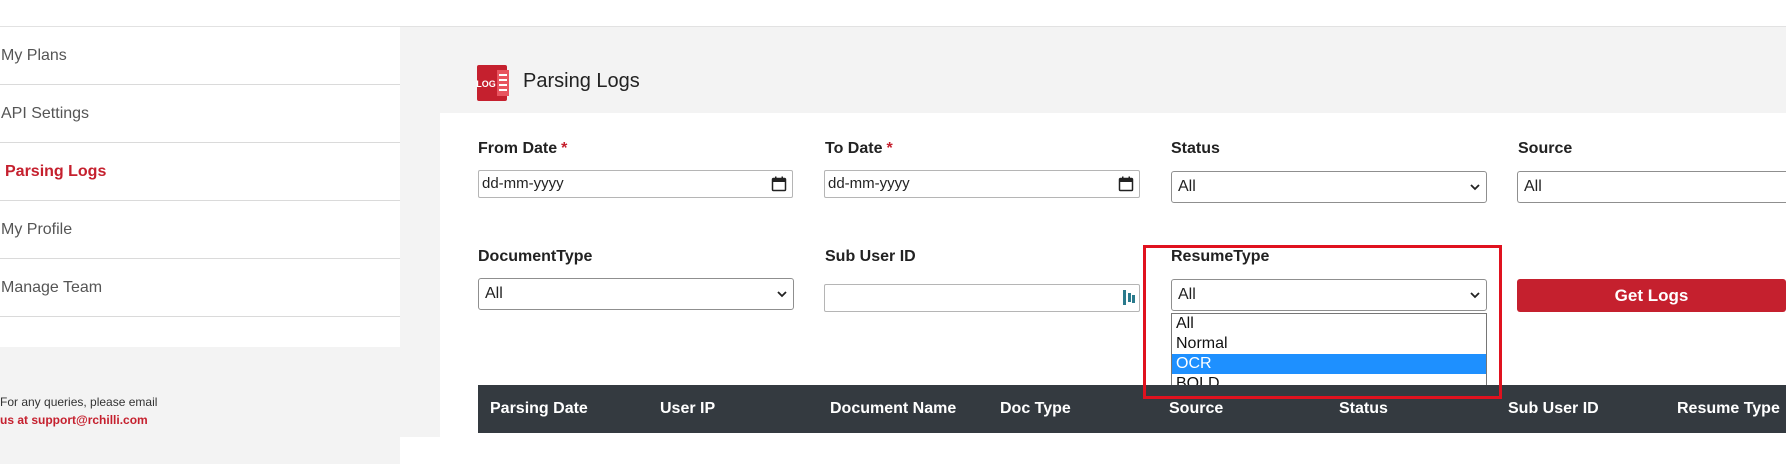 The width and height of the screenshot is (1786, 464). Describe the element at coordinates (687, 409) in the screenshot. I see `column-header-user-ip: User IP` at that location.